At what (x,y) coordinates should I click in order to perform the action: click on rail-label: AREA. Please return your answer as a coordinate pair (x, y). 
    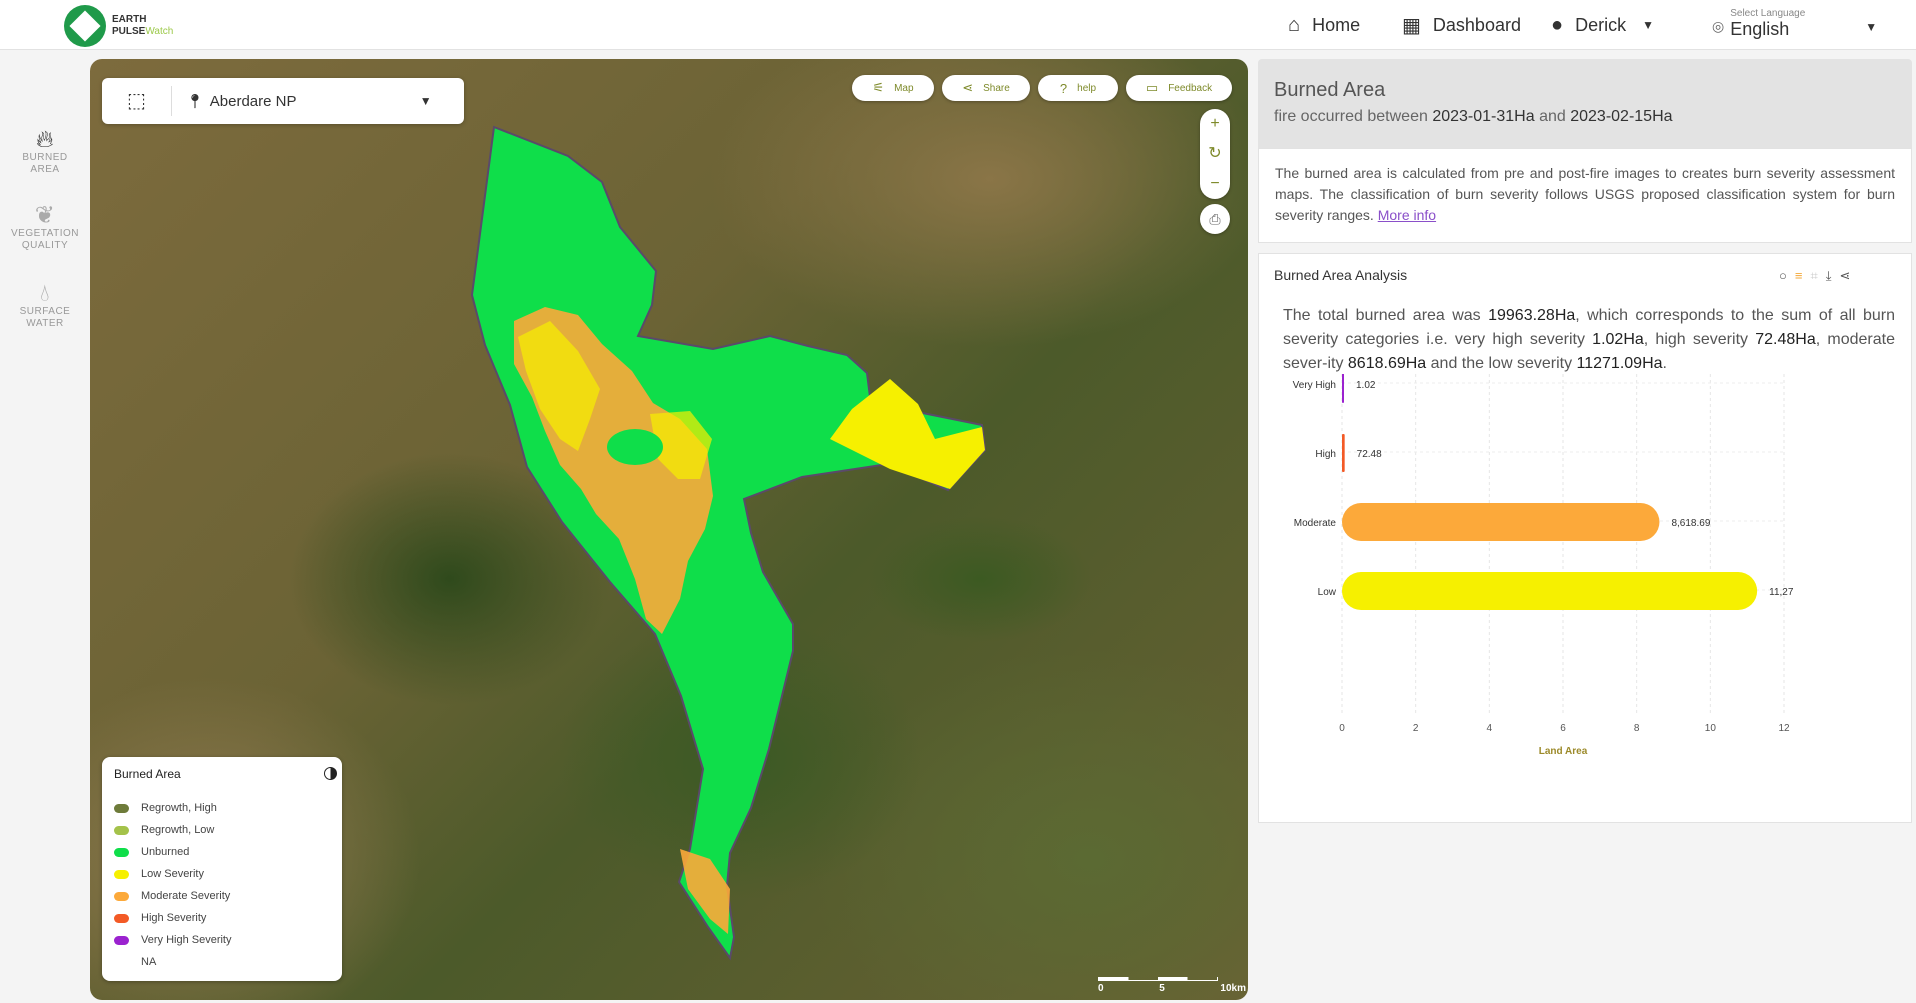
    Looking at the image, I should click on (45, 169).